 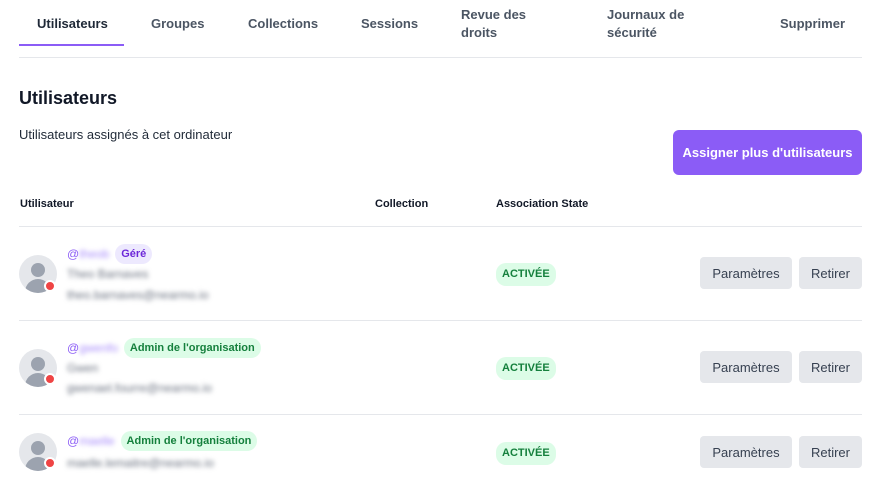 I want to click on user-name: Theo Barnaves, so click(x=108, y=274).